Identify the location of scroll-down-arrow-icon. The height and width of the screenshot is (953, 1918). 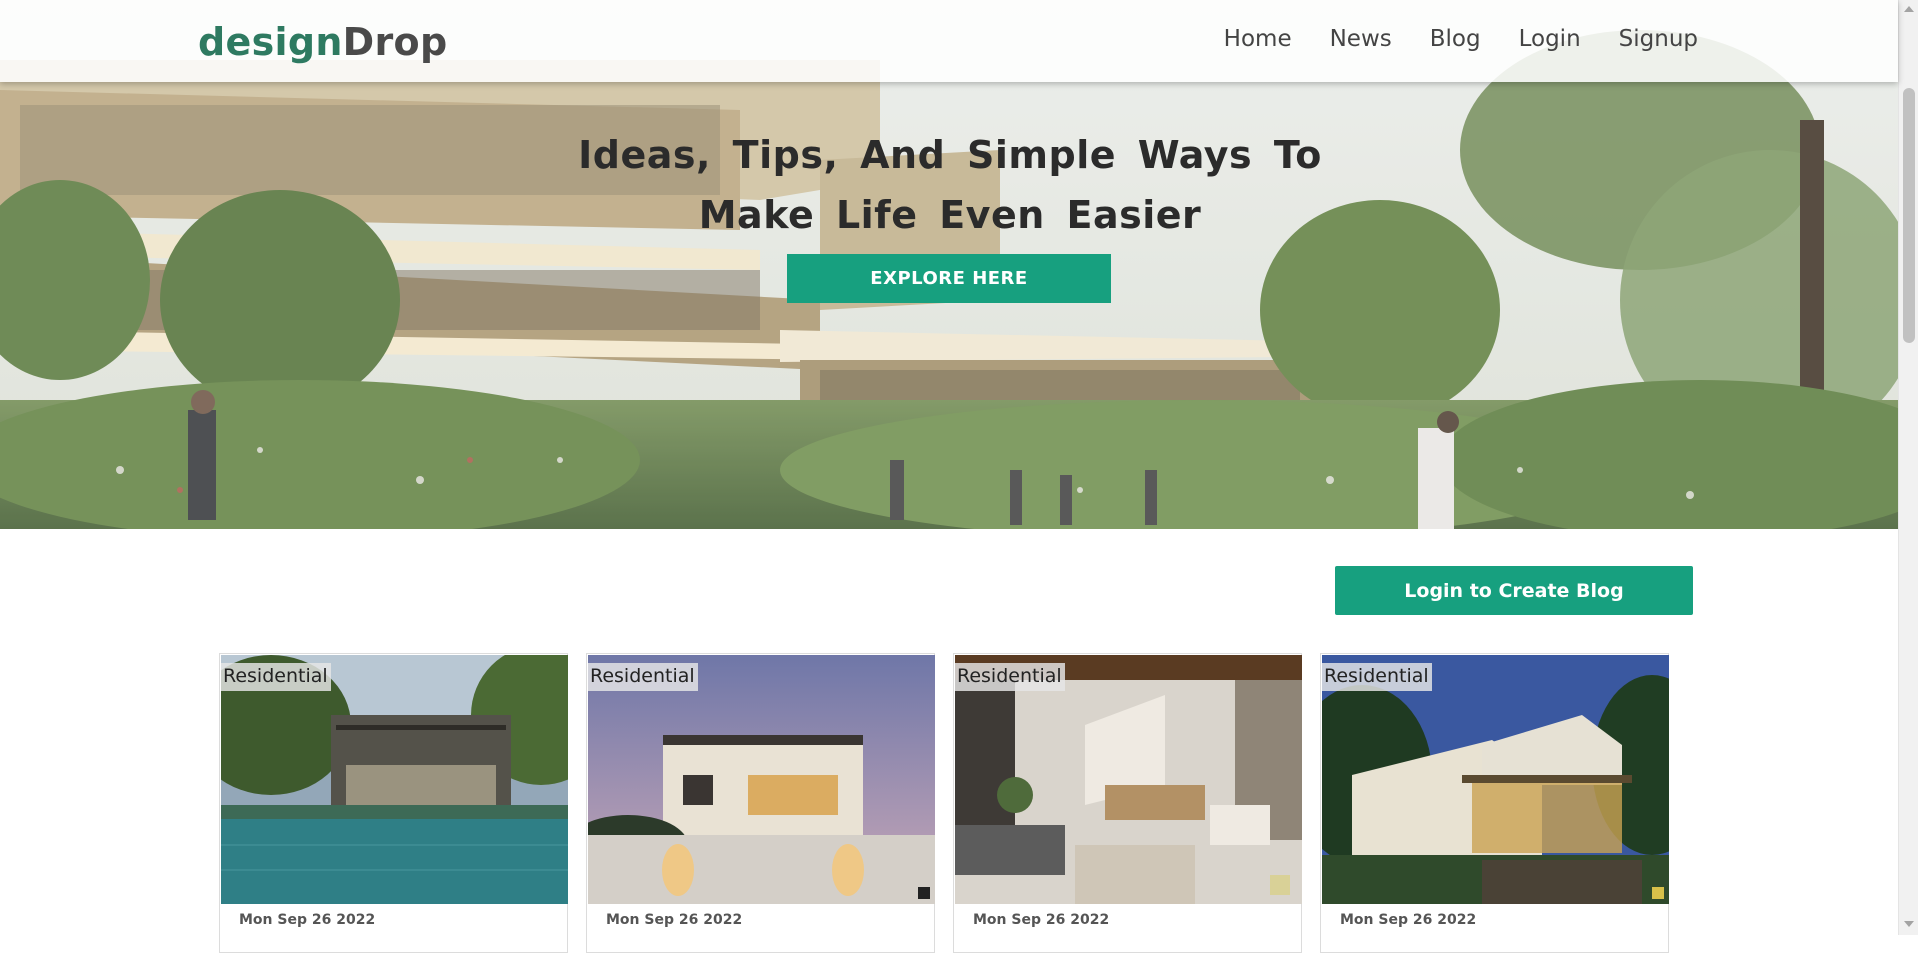
(1909, 924).